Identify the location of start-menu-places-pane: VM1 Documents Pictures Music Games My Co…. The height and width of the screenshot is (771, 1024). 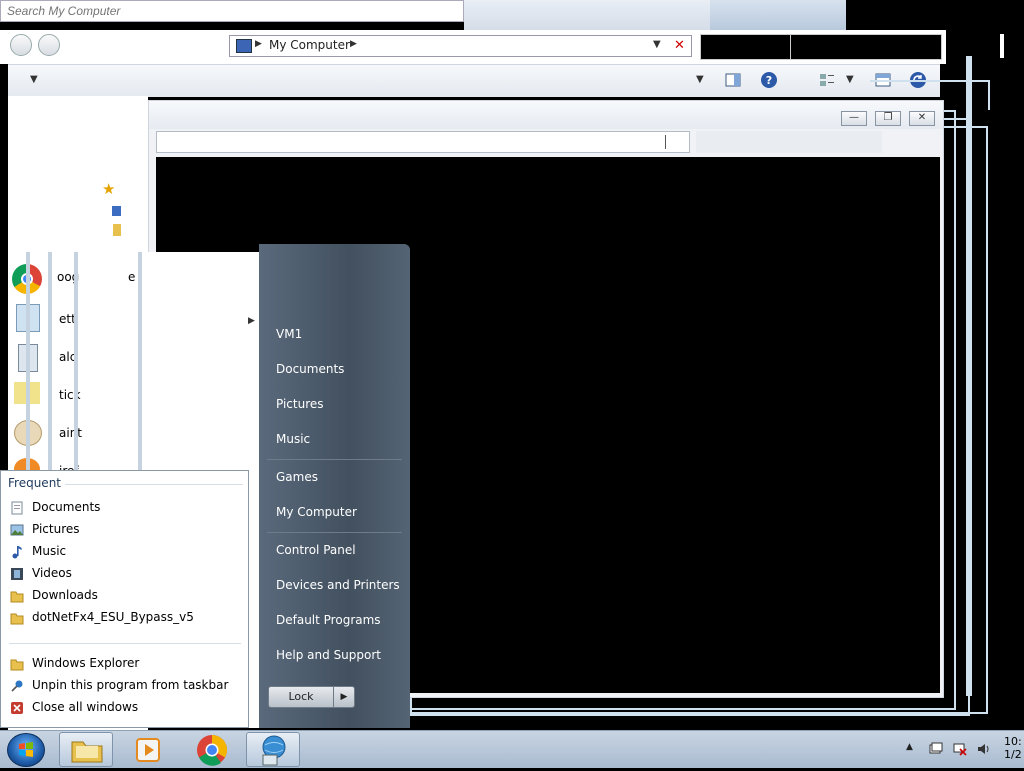
(334, 486).